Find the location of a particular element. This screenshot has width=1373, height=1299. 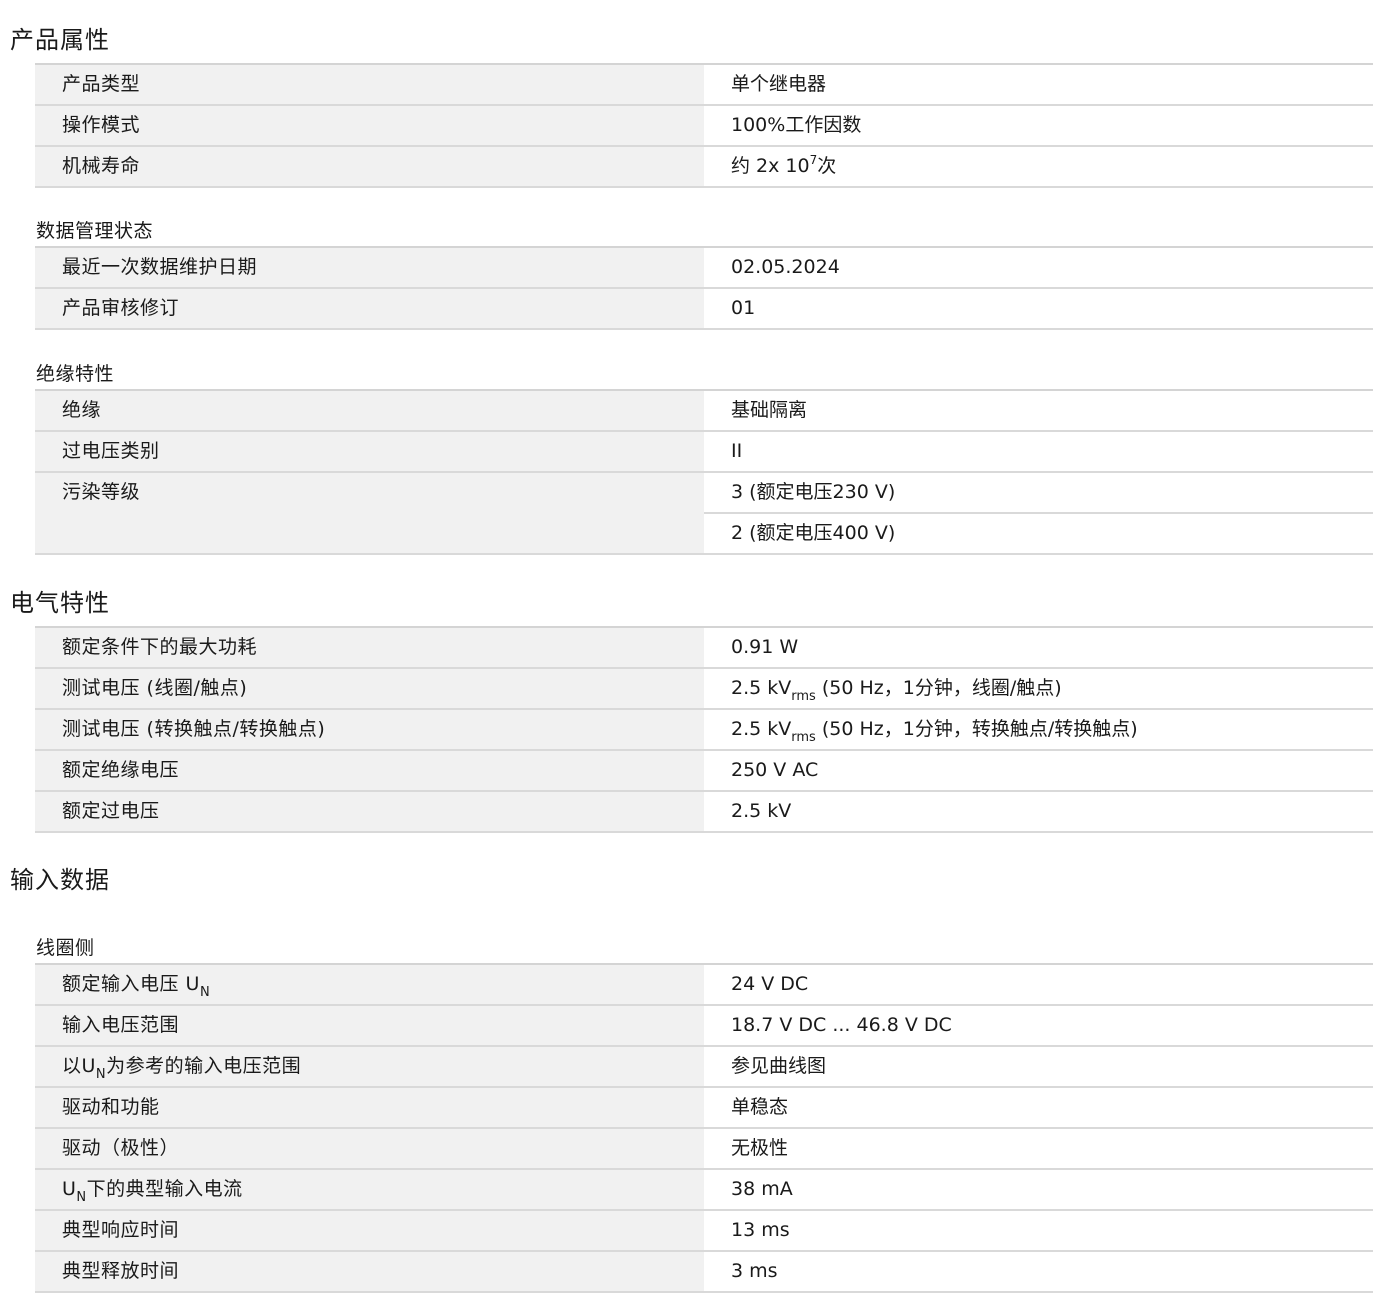

row-value: 13 ms is located at coordinates (1038, 1230).